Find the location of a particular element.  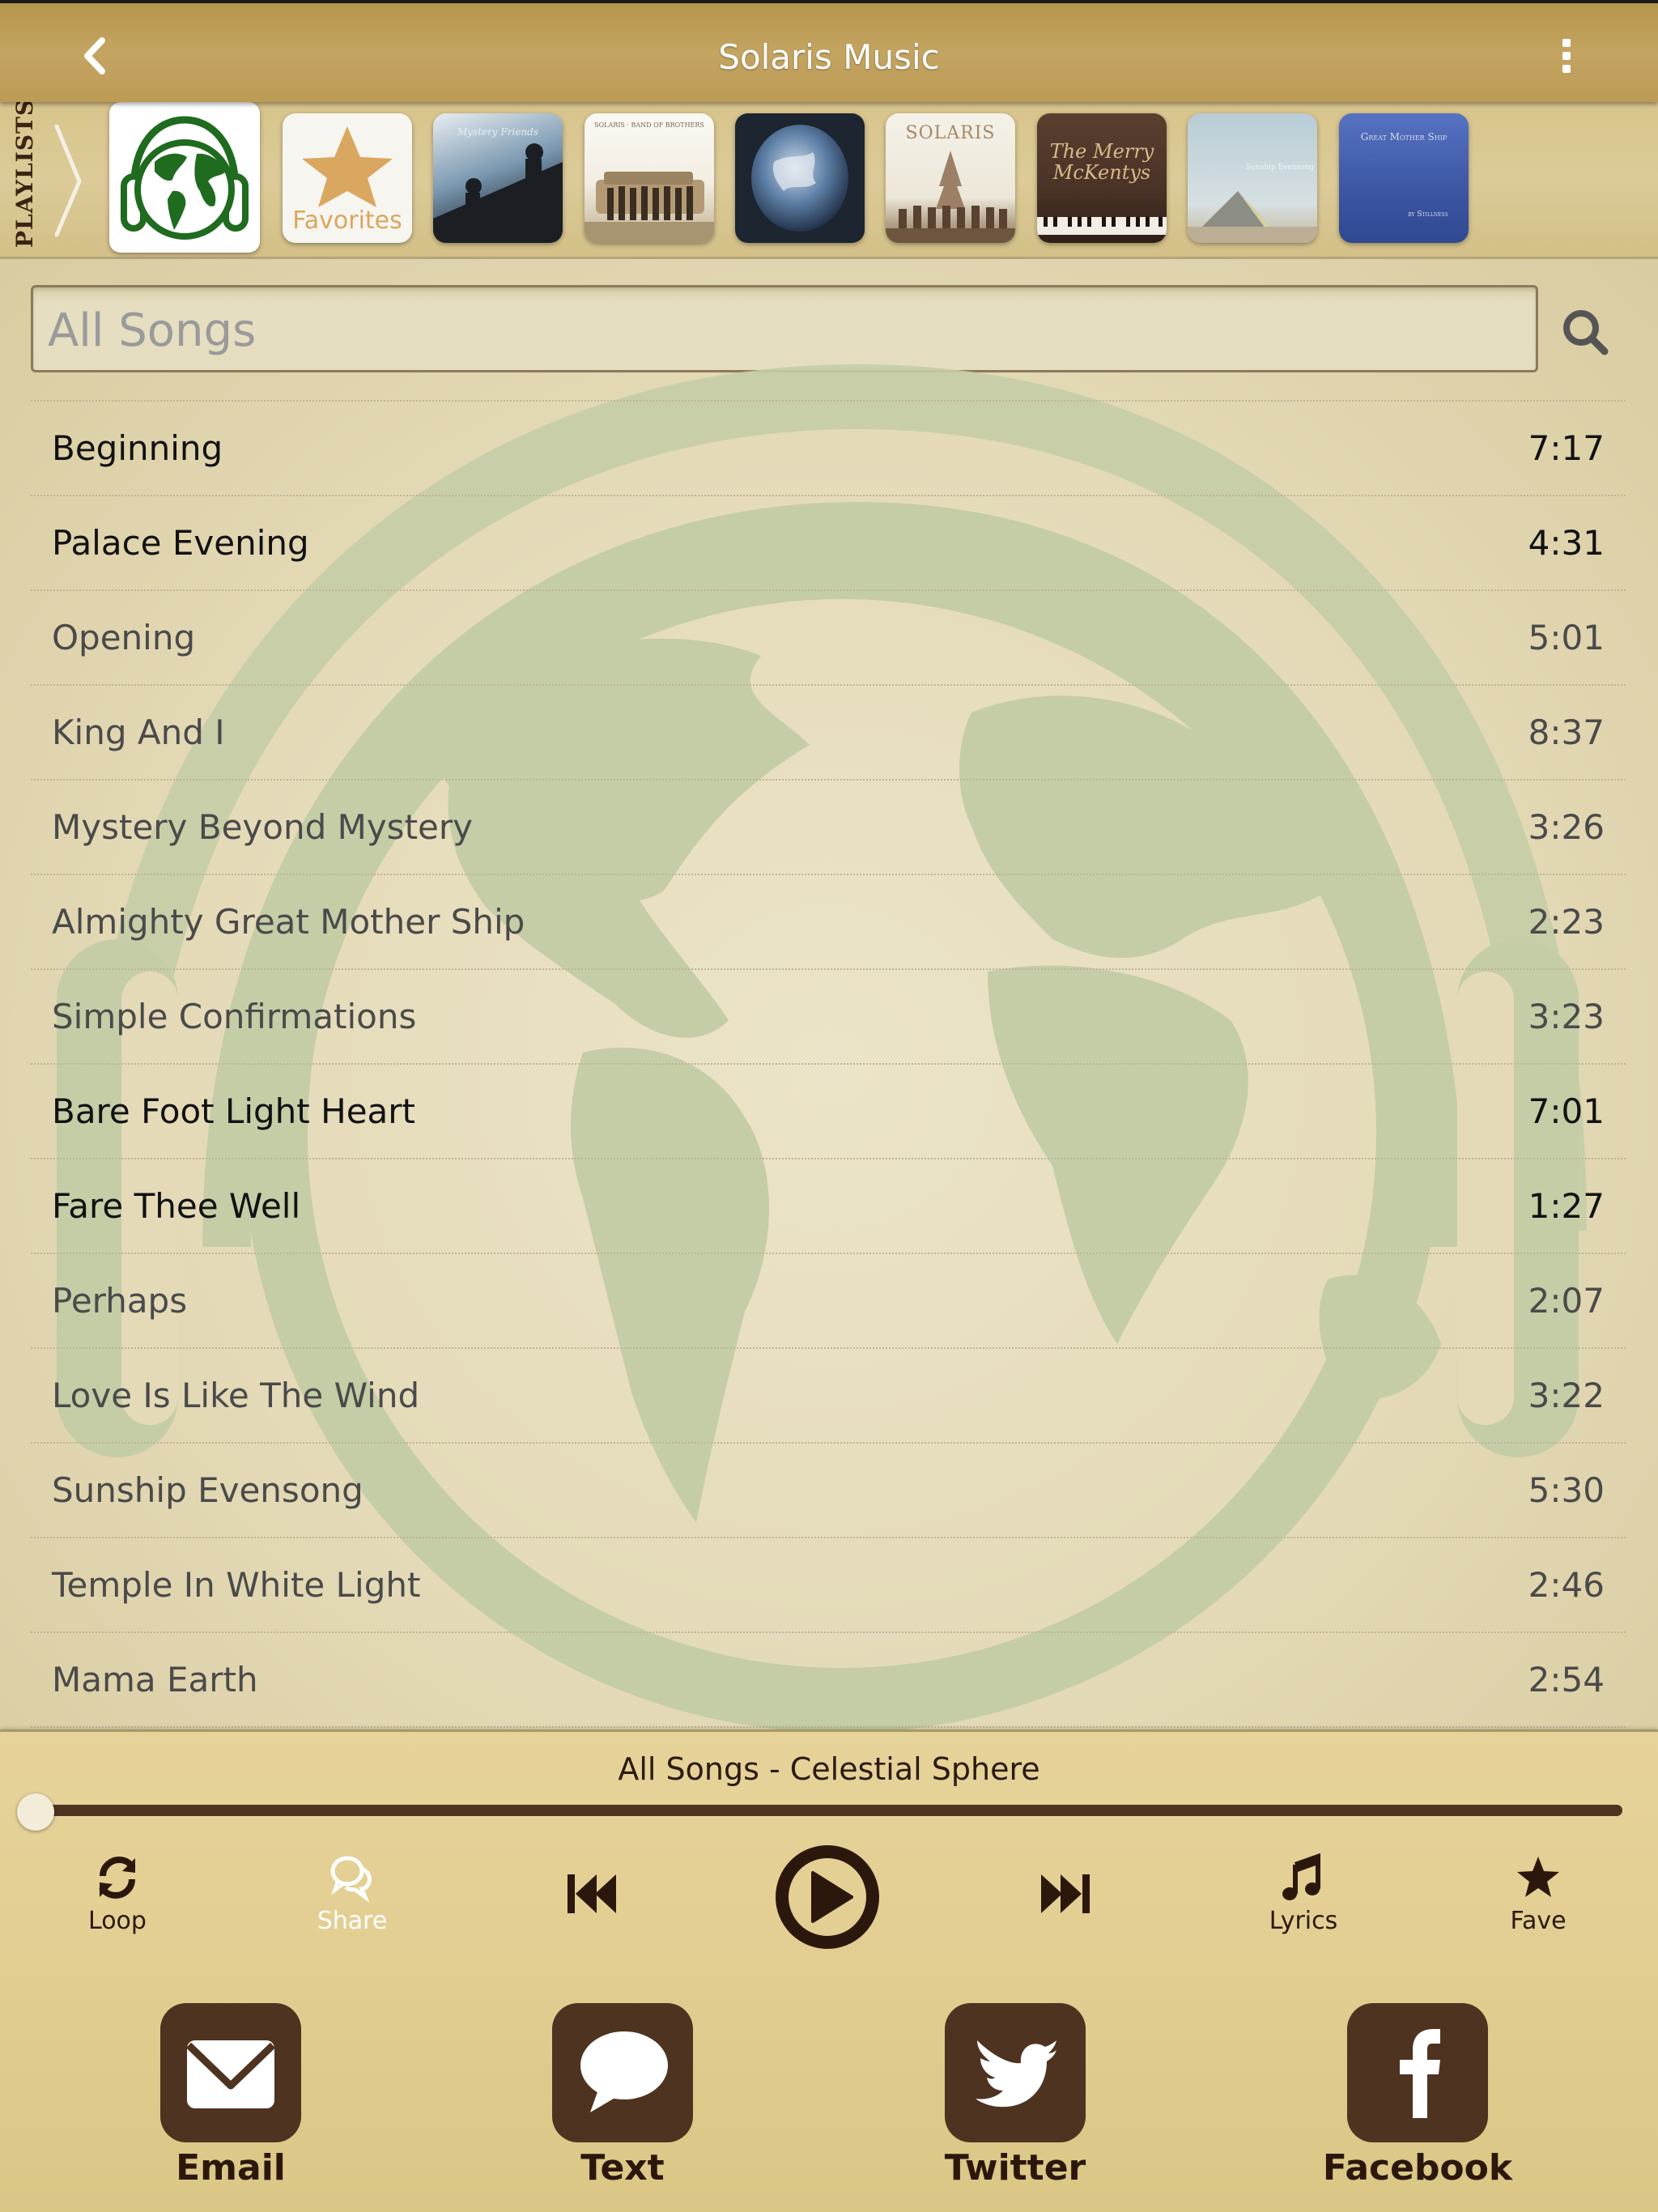

song-title: Beginning is located at coordinates (137, 448).